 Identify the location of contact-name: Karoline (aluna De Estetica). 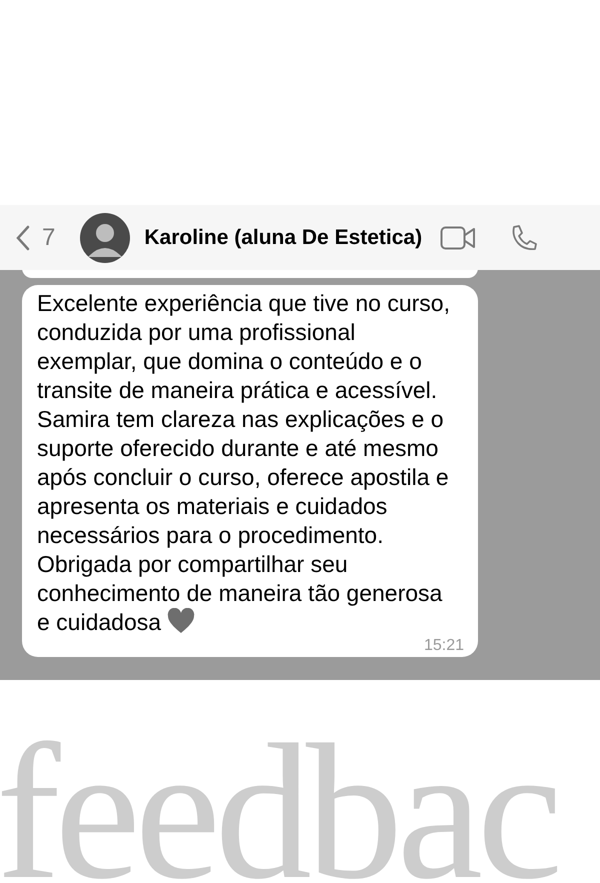
(283, 237).